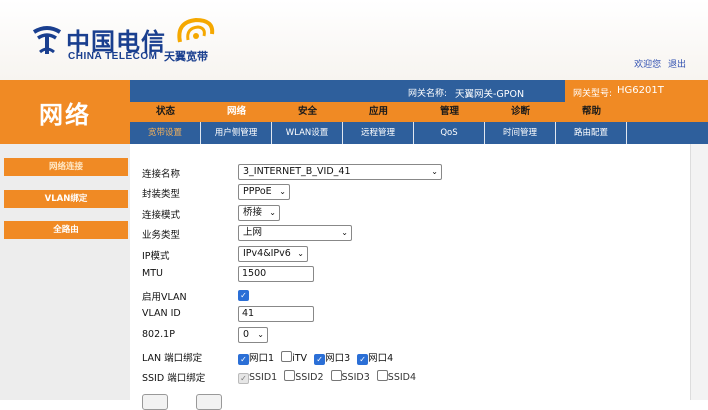  Describe the element at coordinates (174, 378) in the screenshot. I see `ssid-binding-label: SSID 端口绑定` at that location.